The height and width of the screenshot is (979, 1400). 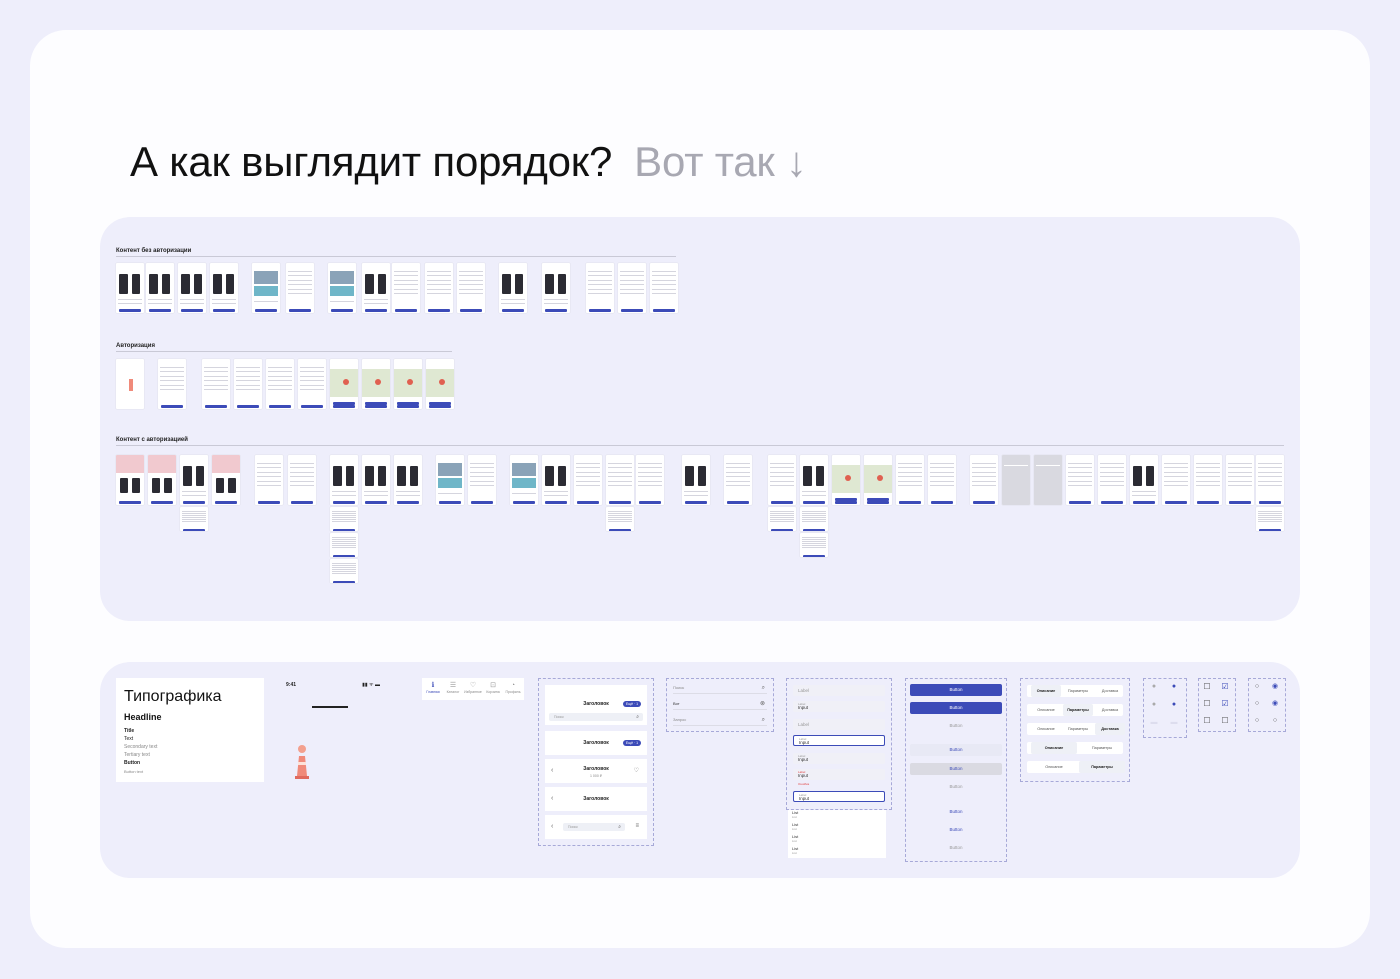 I want to click on header-variant: ‹ Заголовок 1 000 ₽ ♡, so click(x=596, y=771).